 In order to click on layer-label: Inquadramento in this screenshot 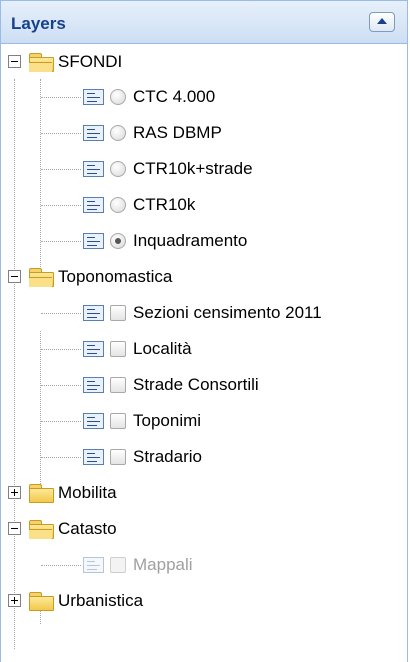, I will do `click(190, 240)`.